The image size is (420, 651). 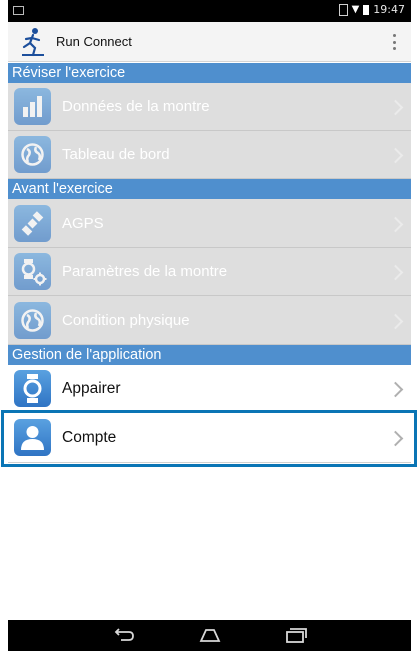 What do you see at coordinates (209, 42) in the screenshot?
I see `app-bar: Run Connect` at bounding box center [209, 42].